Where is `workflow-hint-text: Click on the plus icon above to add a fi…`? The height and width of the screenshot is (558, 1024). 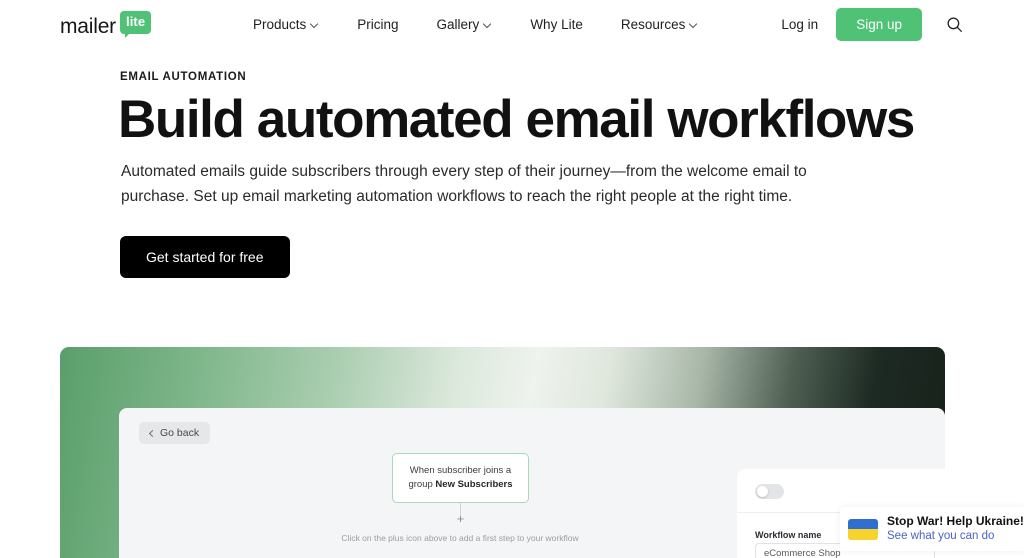 workflow-hint-text: Click on the plus icon above to add a fi… is located at coordinates (460, 538).